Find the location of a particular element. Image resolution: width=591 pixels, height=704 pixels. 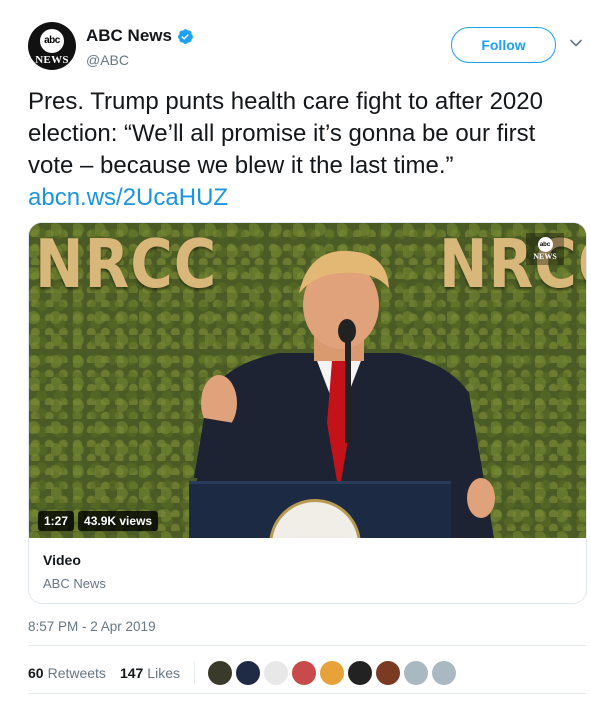

abc-news-watermark: abc NEWS is located at coordinates (545, 249).